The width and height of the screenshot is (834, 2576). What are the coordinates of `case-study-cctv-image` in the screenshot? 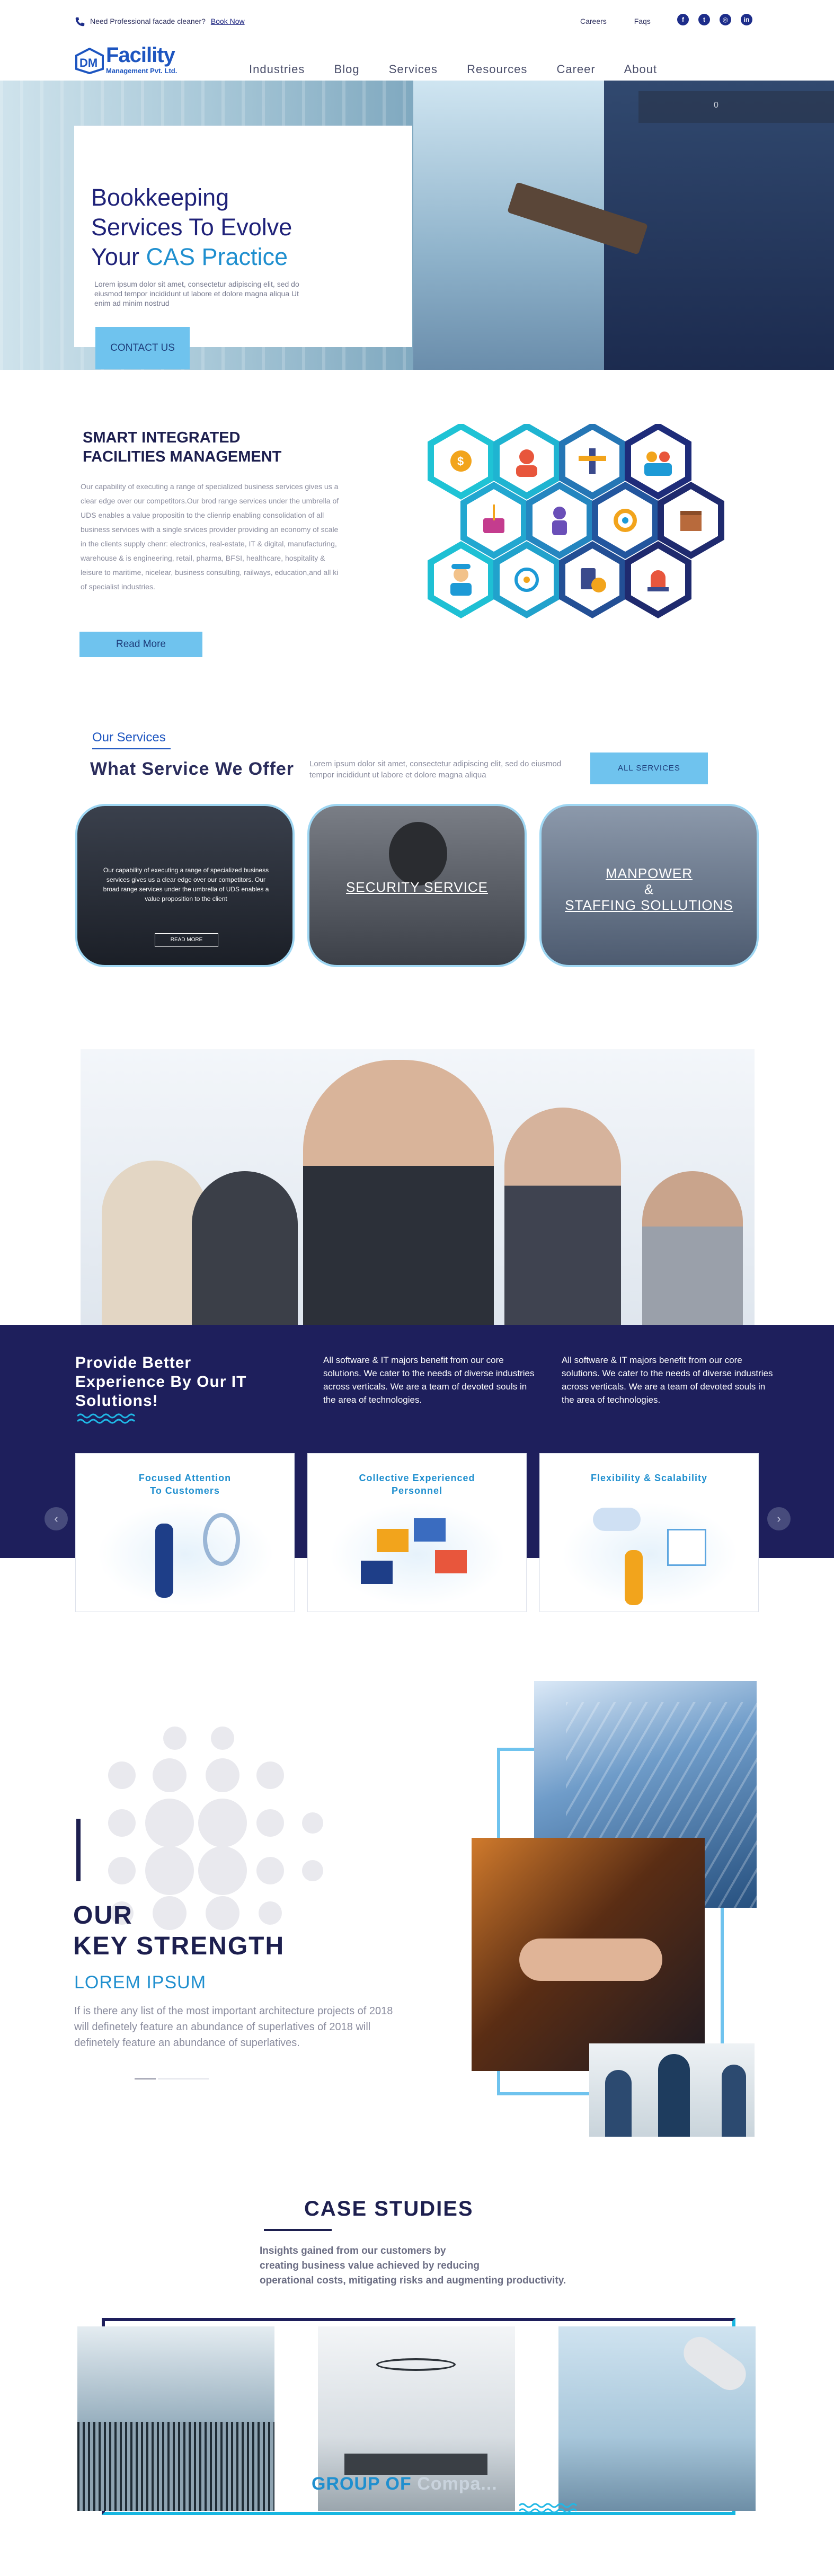 It's located at (657, 2418).